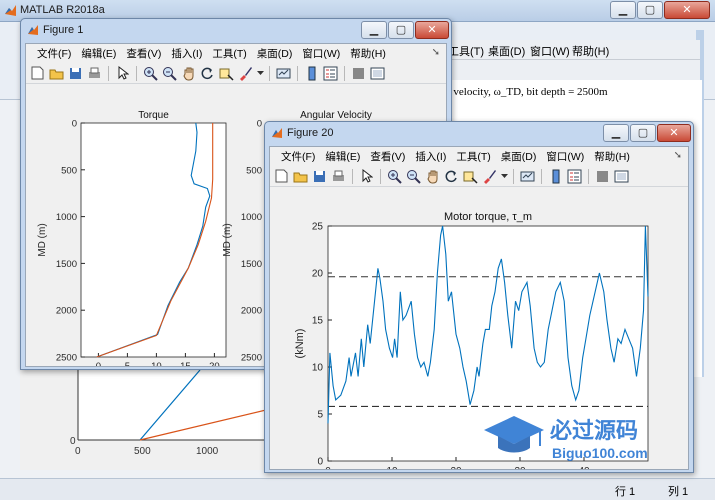 This screenshot has height=500, width=715. Describe the element at coordinates (488, 217) in the screenshot. I see `motor-torque-title: Motor torque, τ_m` at that location.